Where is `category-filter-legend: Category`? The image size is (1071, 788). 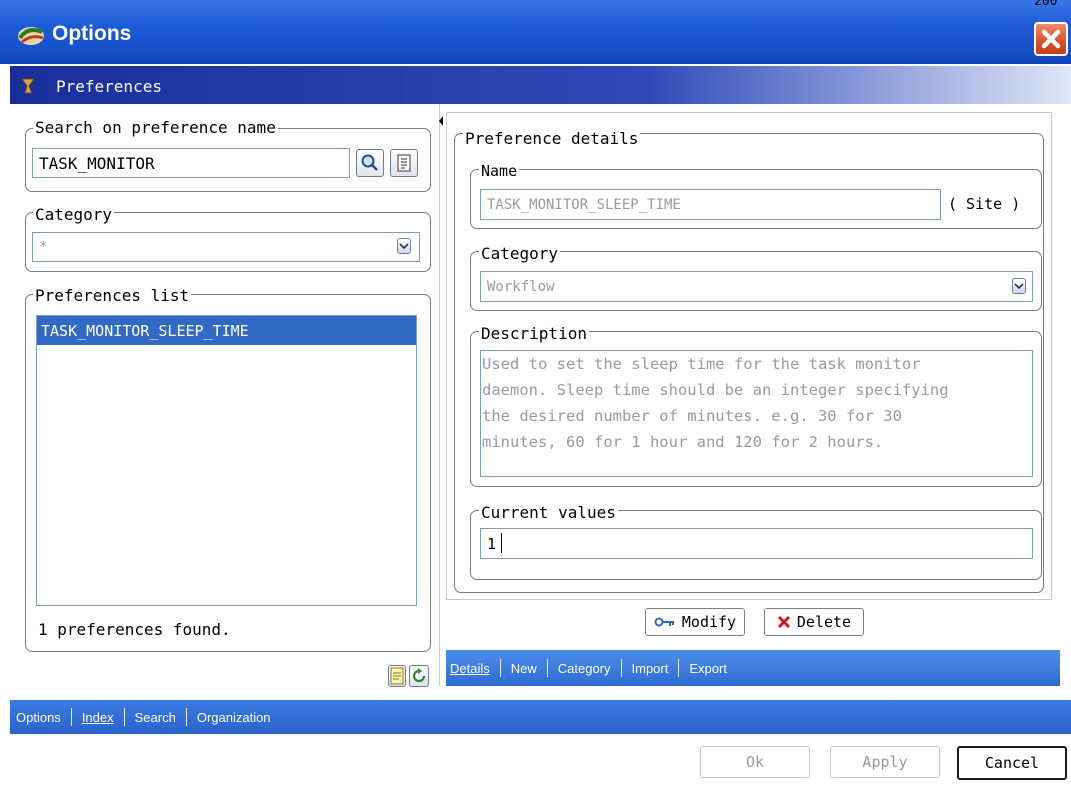
category-filter-legend: Category is located at coordinates (74, 214).